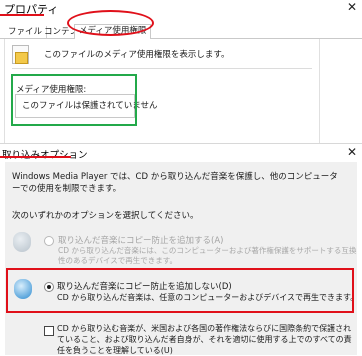 The width and height of the screenshot is (362, 356). I want to click on import-options-close-icon: ✕, so click(352, 152).